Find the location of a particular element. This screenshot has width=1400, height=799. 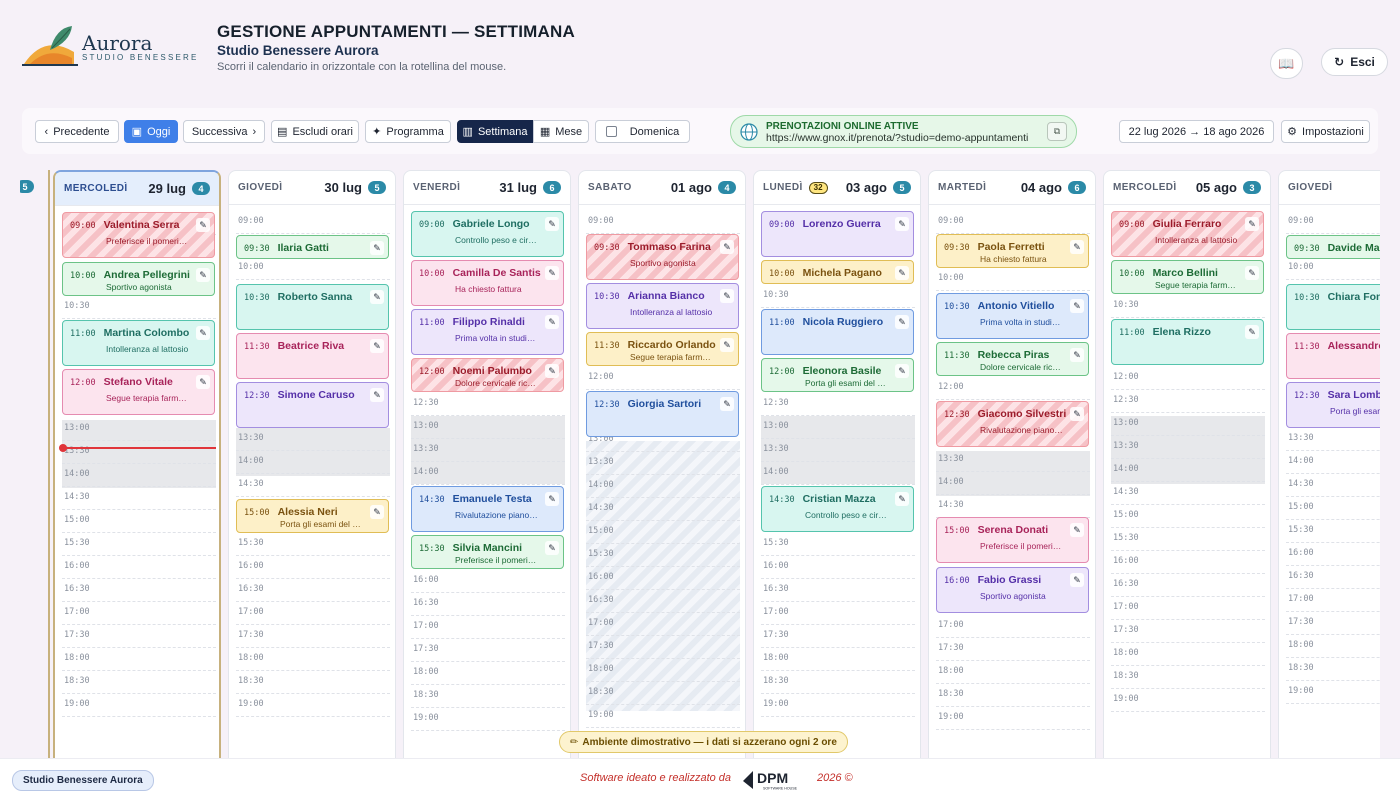

day-header: GIOVEDÌ06 ago is located at coordinates (1329, 188).